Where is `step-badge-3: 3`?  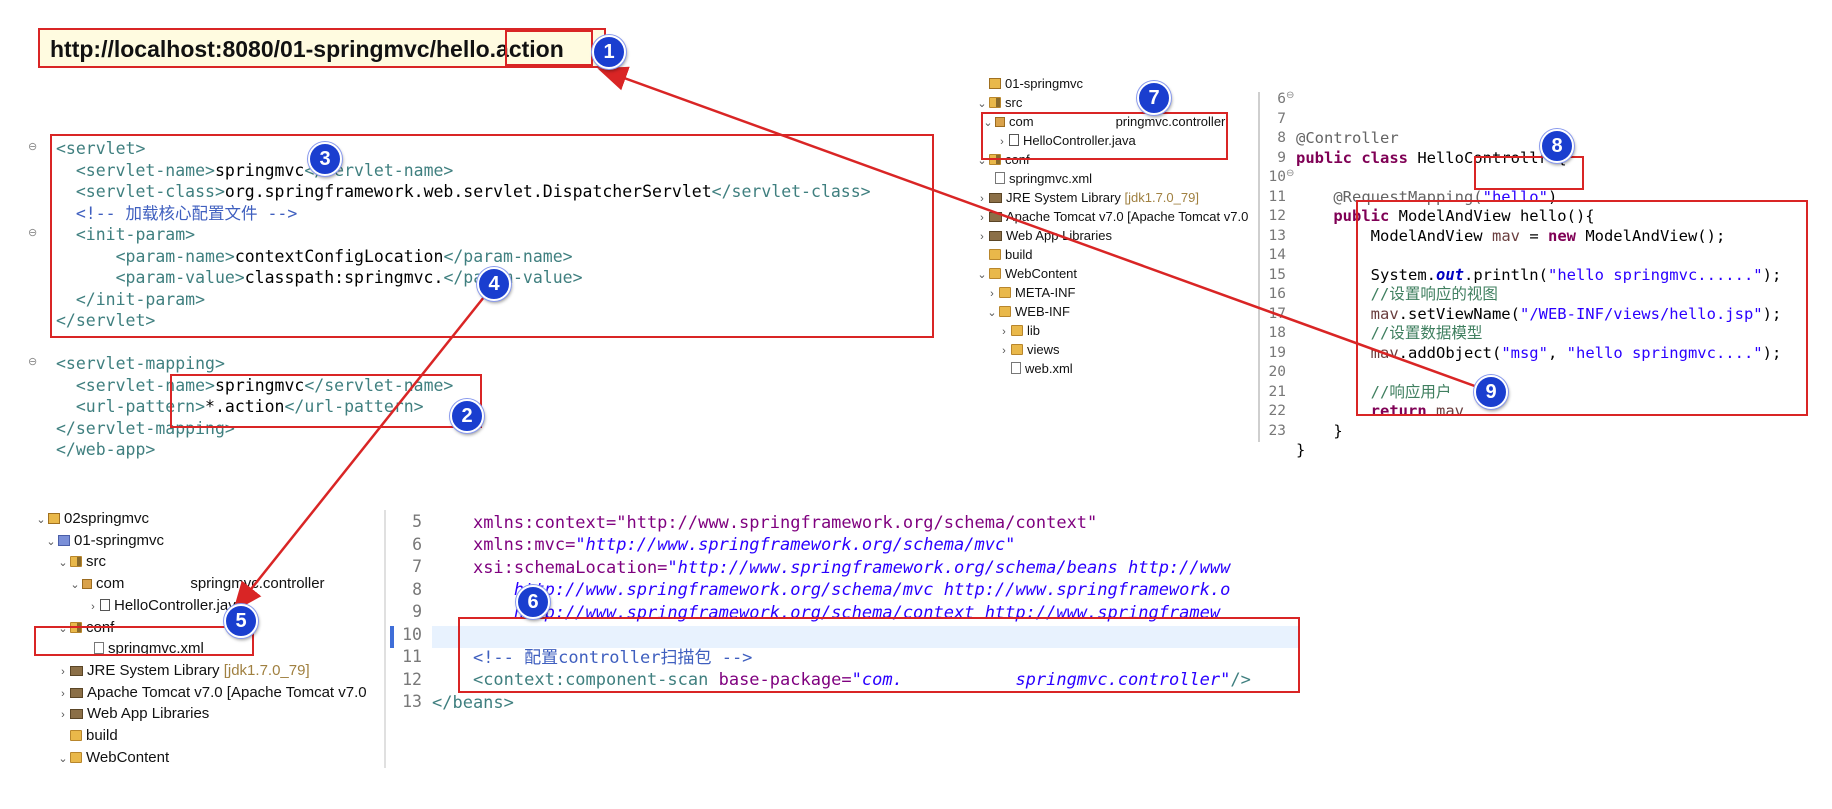 step-badge-3: 3 is located at coordinates (325, 159).